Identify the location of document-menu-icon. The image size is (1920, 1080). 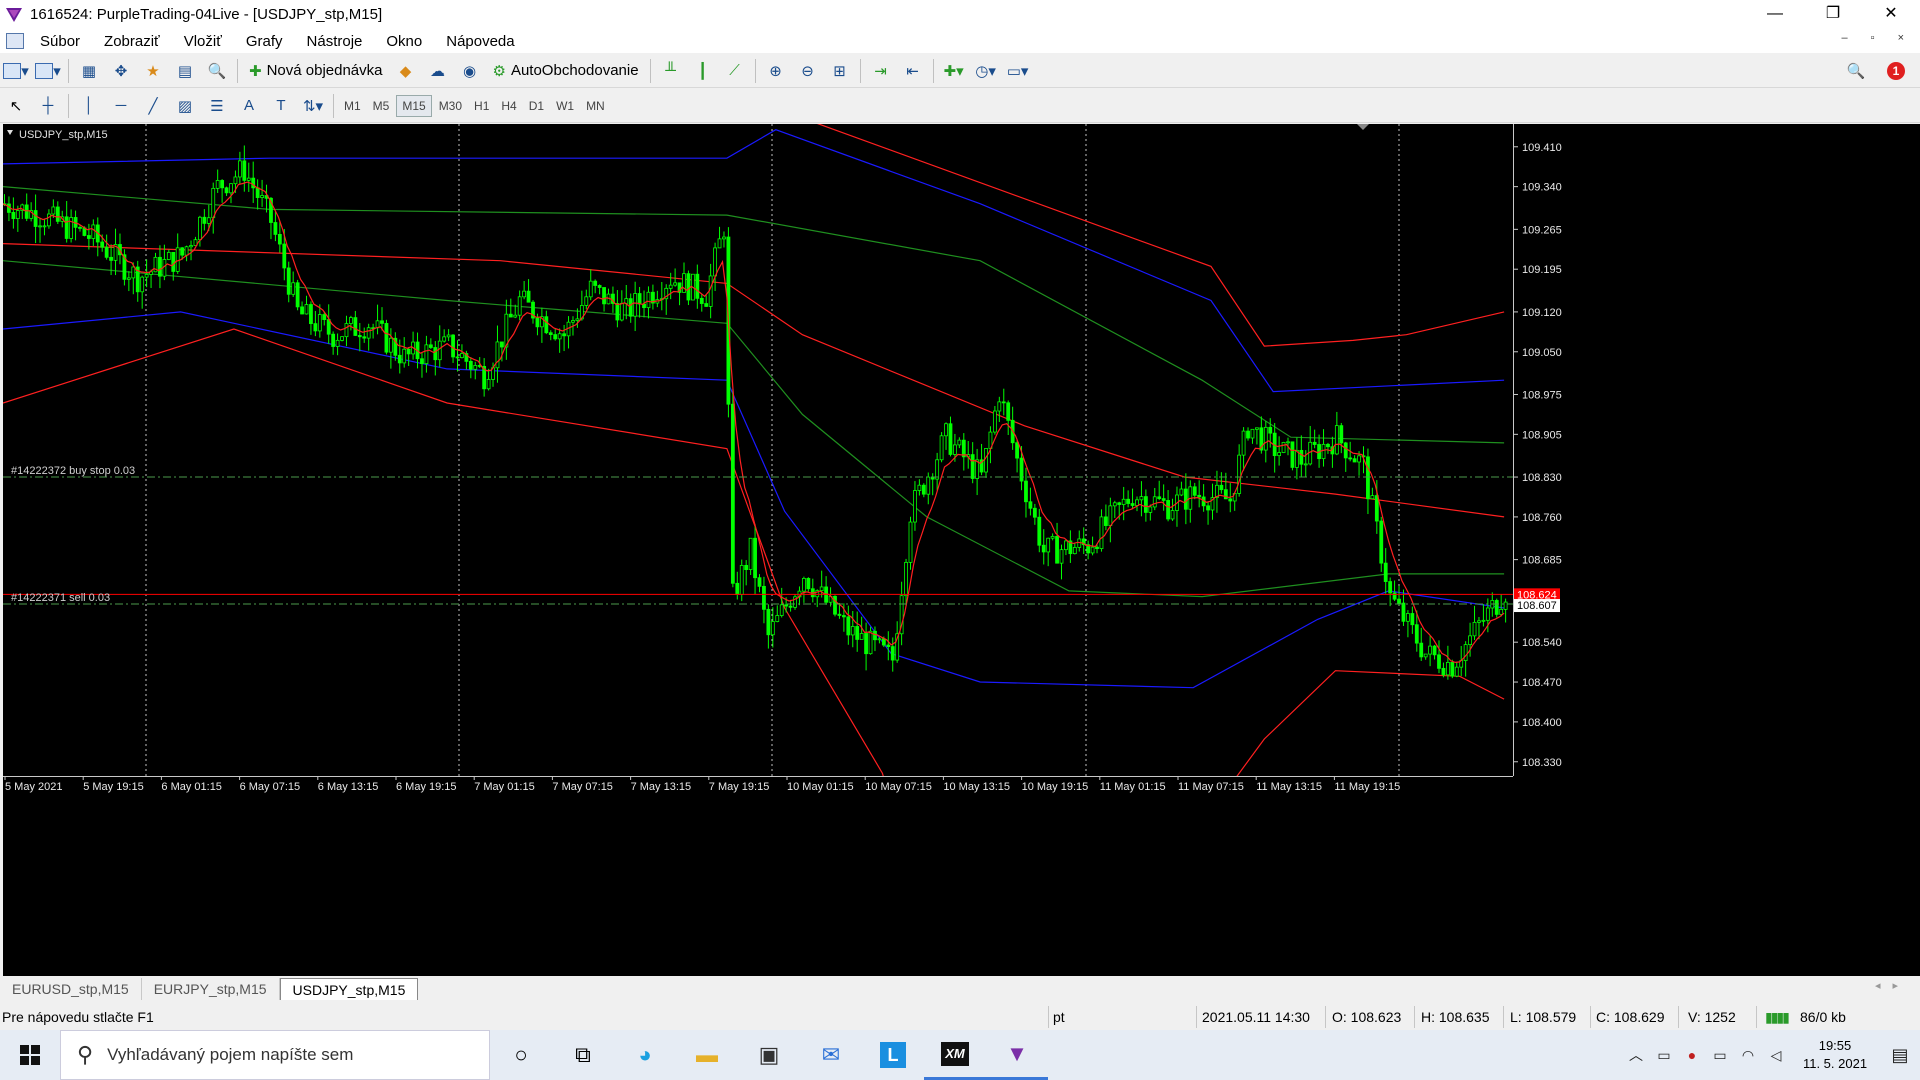
(15, 41).